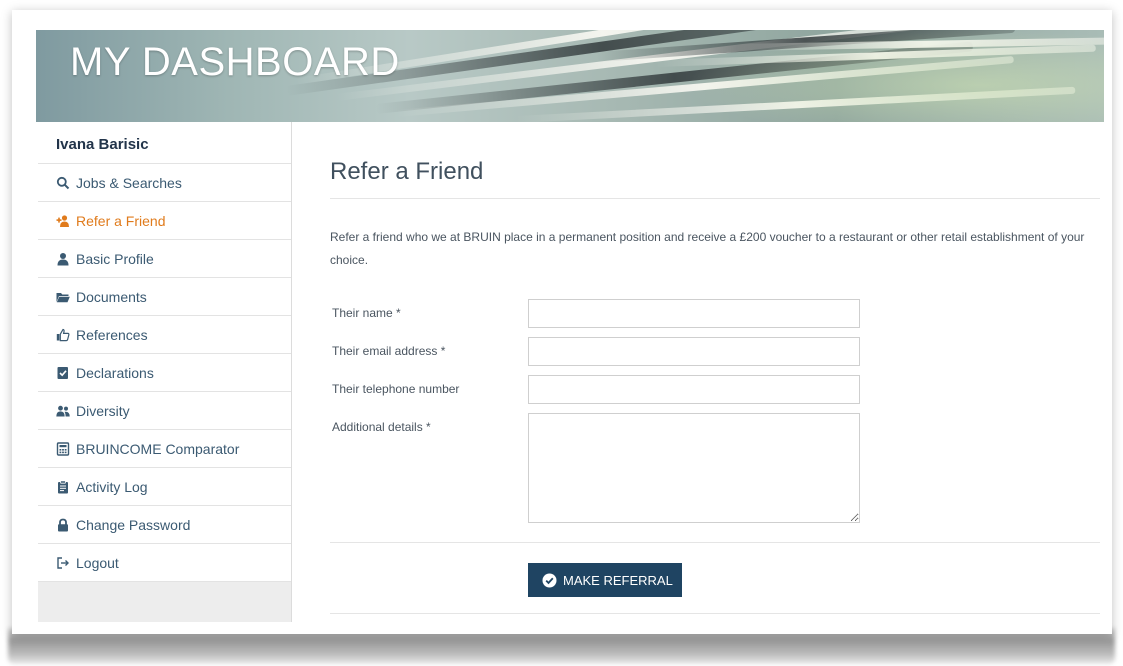 The height and width of the screenshot is (666, 1123). Describe the element at coordinates (407, 171) in the screenshot. I see `page-title: Refer a Friend` at that location.